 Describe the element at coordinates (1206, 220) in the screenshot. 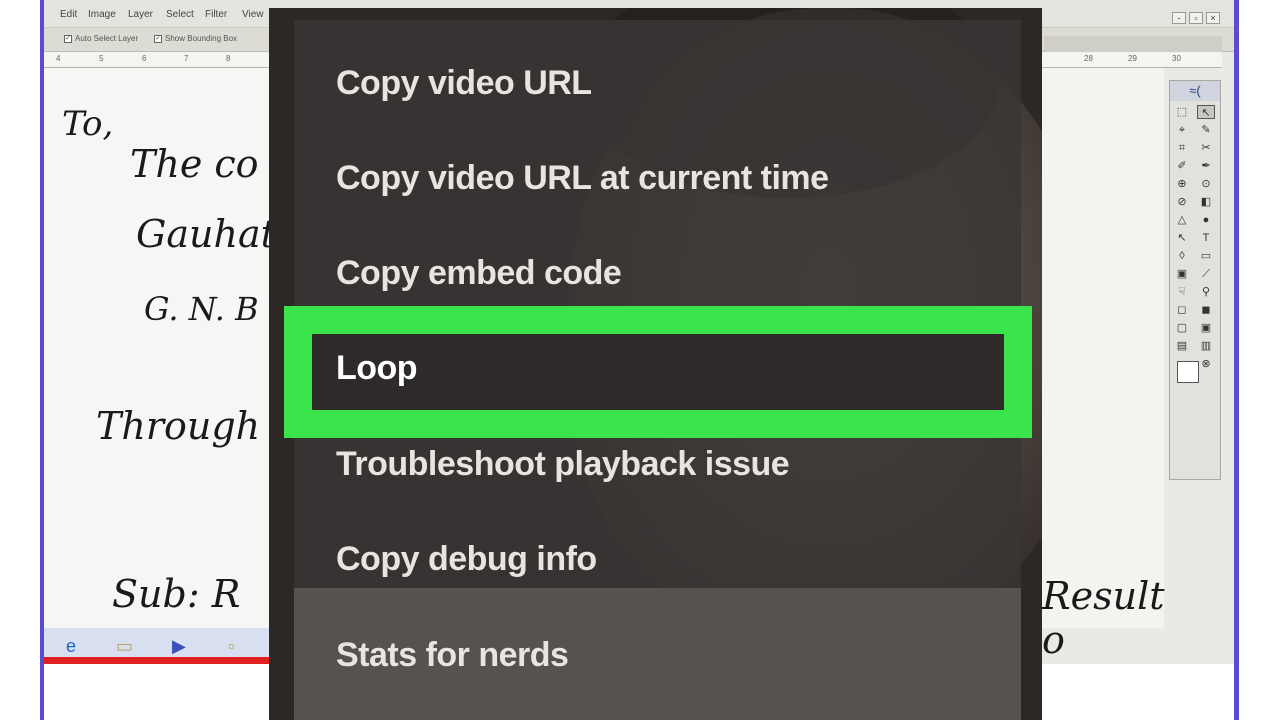

I see `tool-icon: ●` at that location.